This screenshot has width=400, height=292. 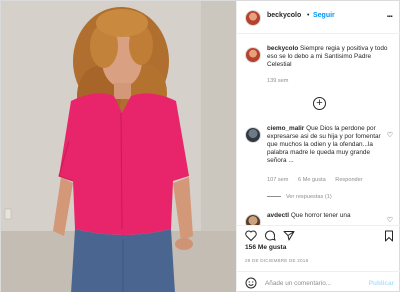 What do you see at coordinates (277, 180) in the screenshot?
I see `comment-time: 107 sem` at bounding box center [277, 180].